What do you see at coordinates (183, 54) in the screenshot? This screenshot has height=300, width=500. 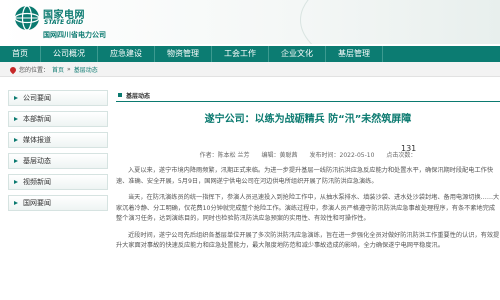 I see `nav-item-materials: 物资管理` at bounding box center [183, 54].